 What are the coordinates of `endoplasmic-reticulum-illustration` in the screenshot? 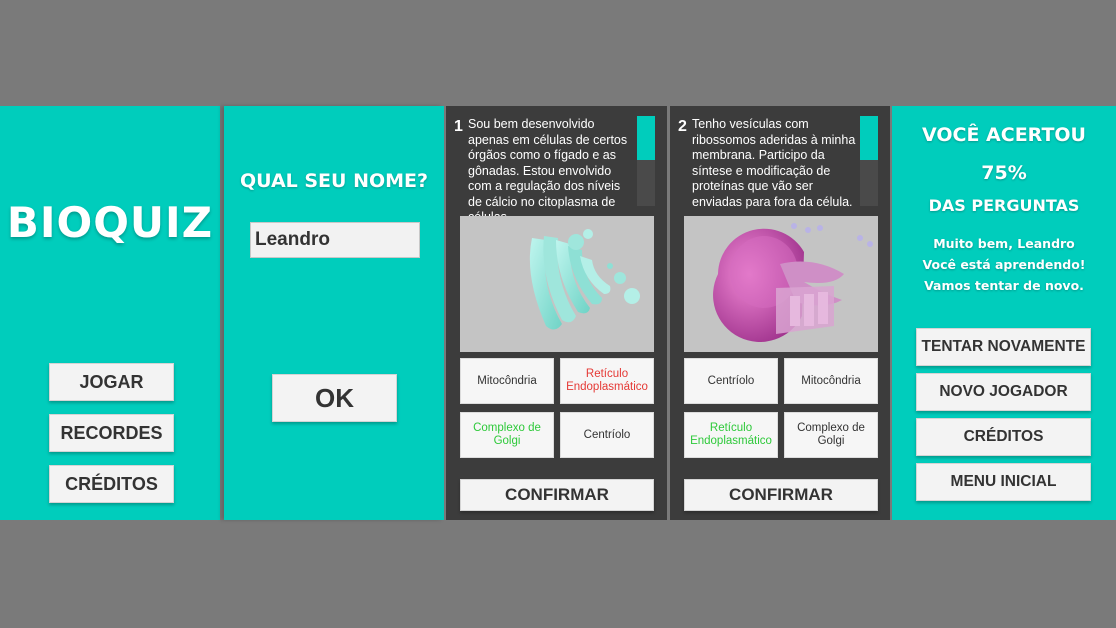 It's located at (781, 284).